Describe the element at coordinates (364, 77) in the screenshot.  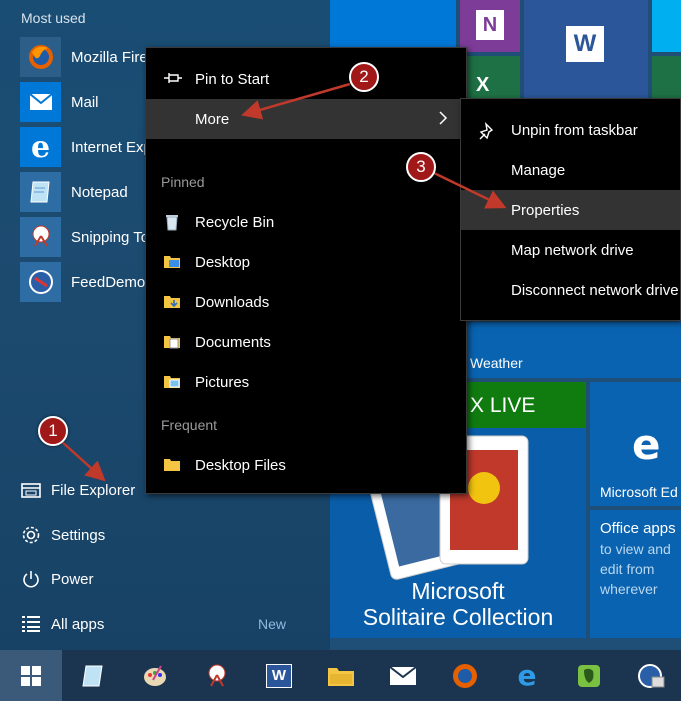
I see `annotation-marker-2: 2` at that location.